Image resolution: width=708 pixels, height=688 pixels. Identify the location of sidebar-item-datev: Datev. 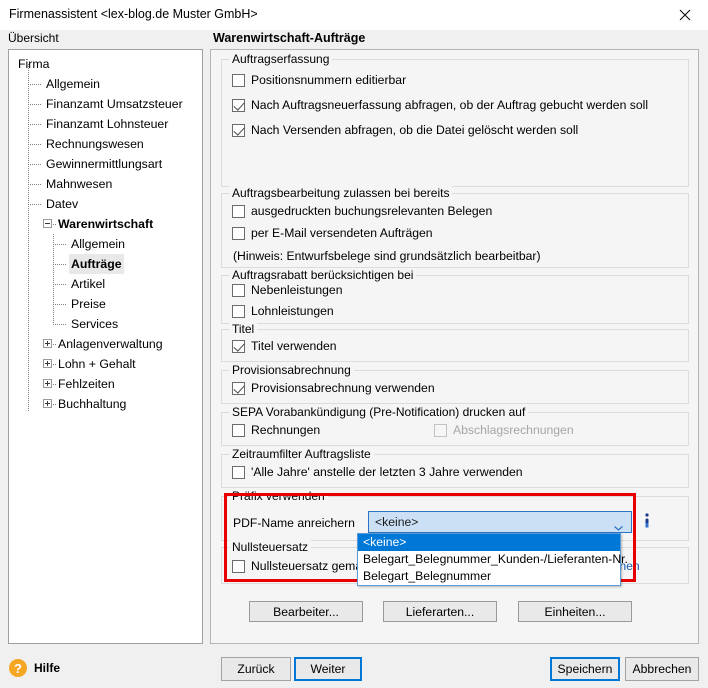
(105, 204).